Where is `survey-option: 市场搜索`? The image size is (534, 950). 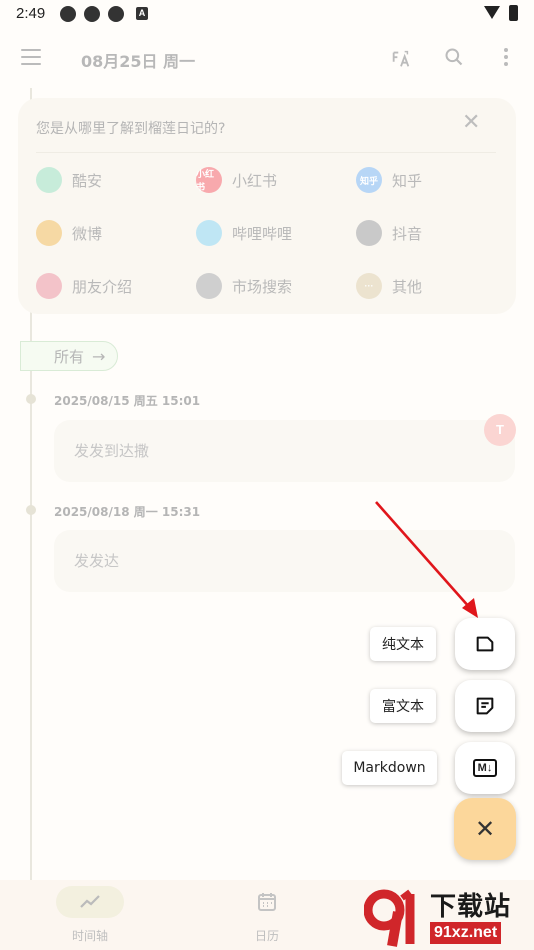
survey-option: 市场搜索 is located at coordinates (244, 286).